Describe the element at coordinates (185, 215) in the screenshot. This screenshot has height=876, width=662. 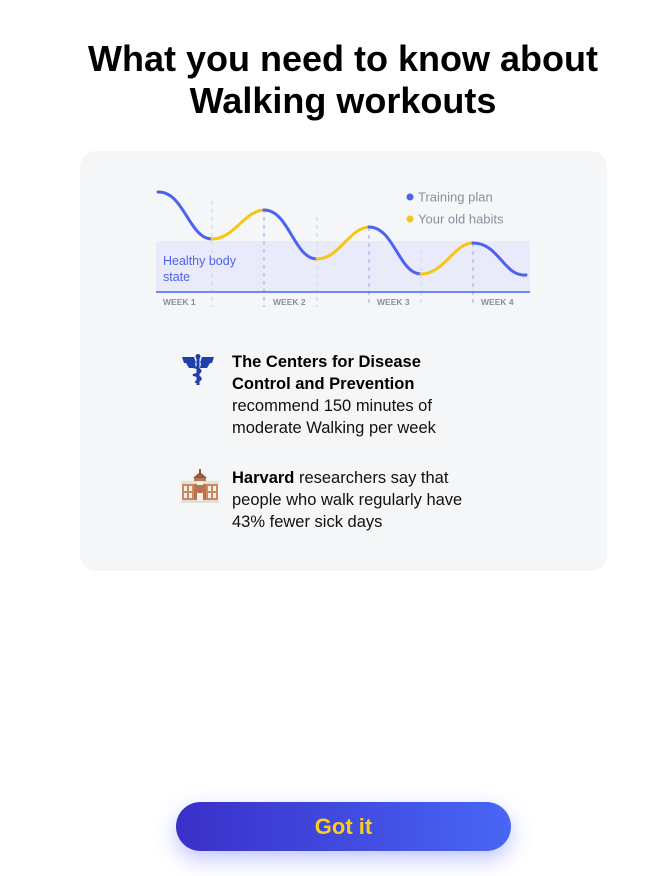
I see `training-plan-line` at that location.